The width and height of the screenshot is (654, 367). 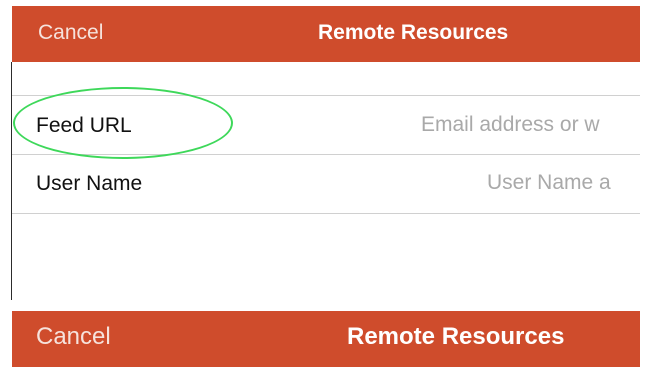 What do you see at coordinates (530, 125) in the screenshot?
I see `feed-url-input` at bounding box center [530, 125].